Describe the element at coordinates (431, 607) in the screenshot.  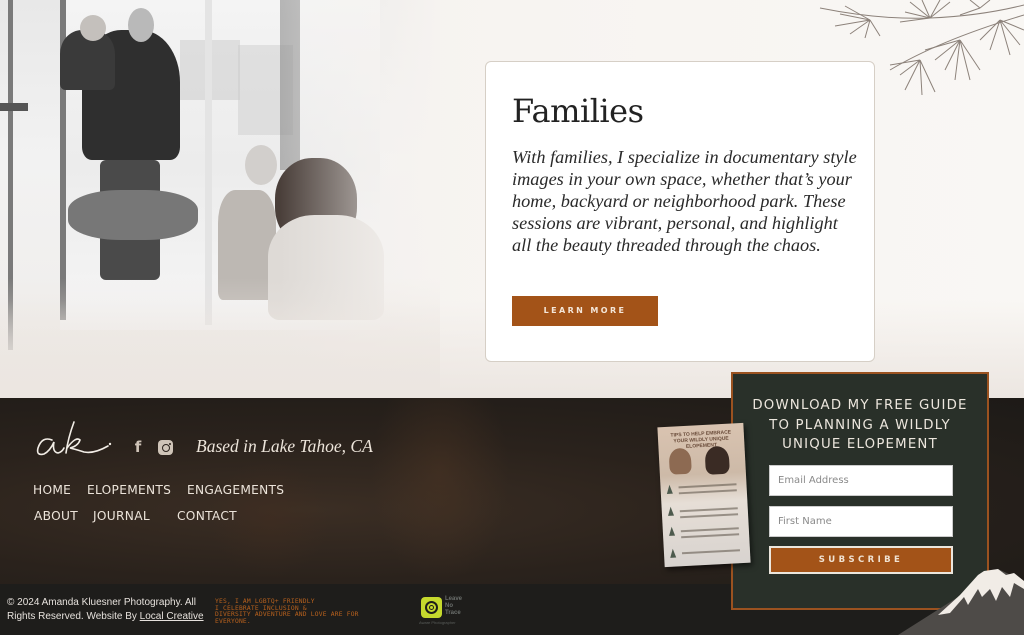
I see `leave-no-trace-icon` at that location.